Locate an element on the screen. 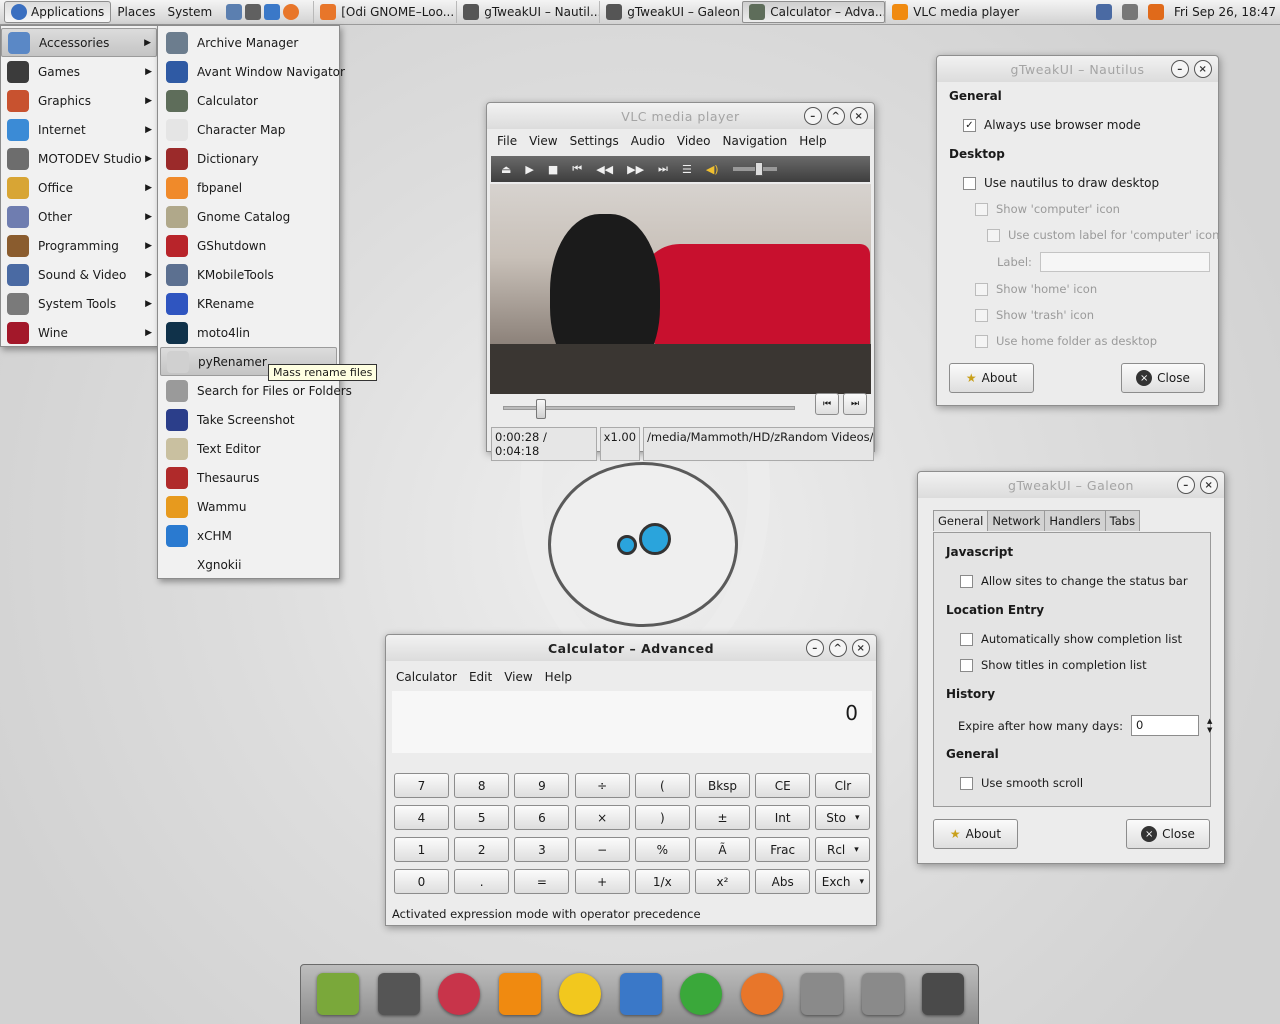  expire-spin-input: 0 is located at coordinates (1165, 725).